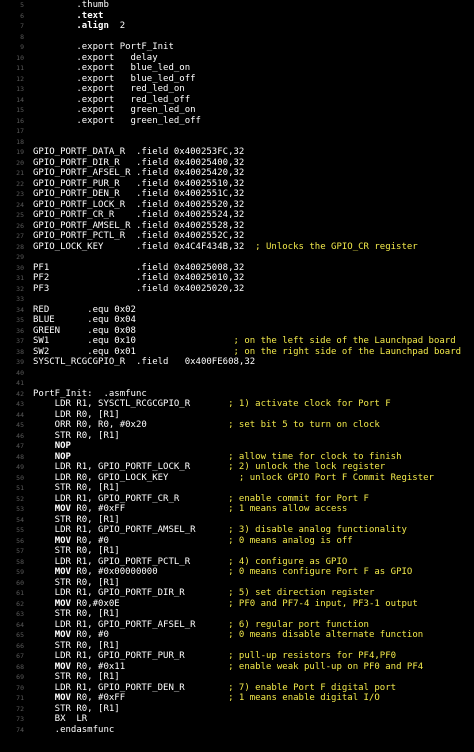  I want to click on line-code: .export red_led_off, so click(111, 100).